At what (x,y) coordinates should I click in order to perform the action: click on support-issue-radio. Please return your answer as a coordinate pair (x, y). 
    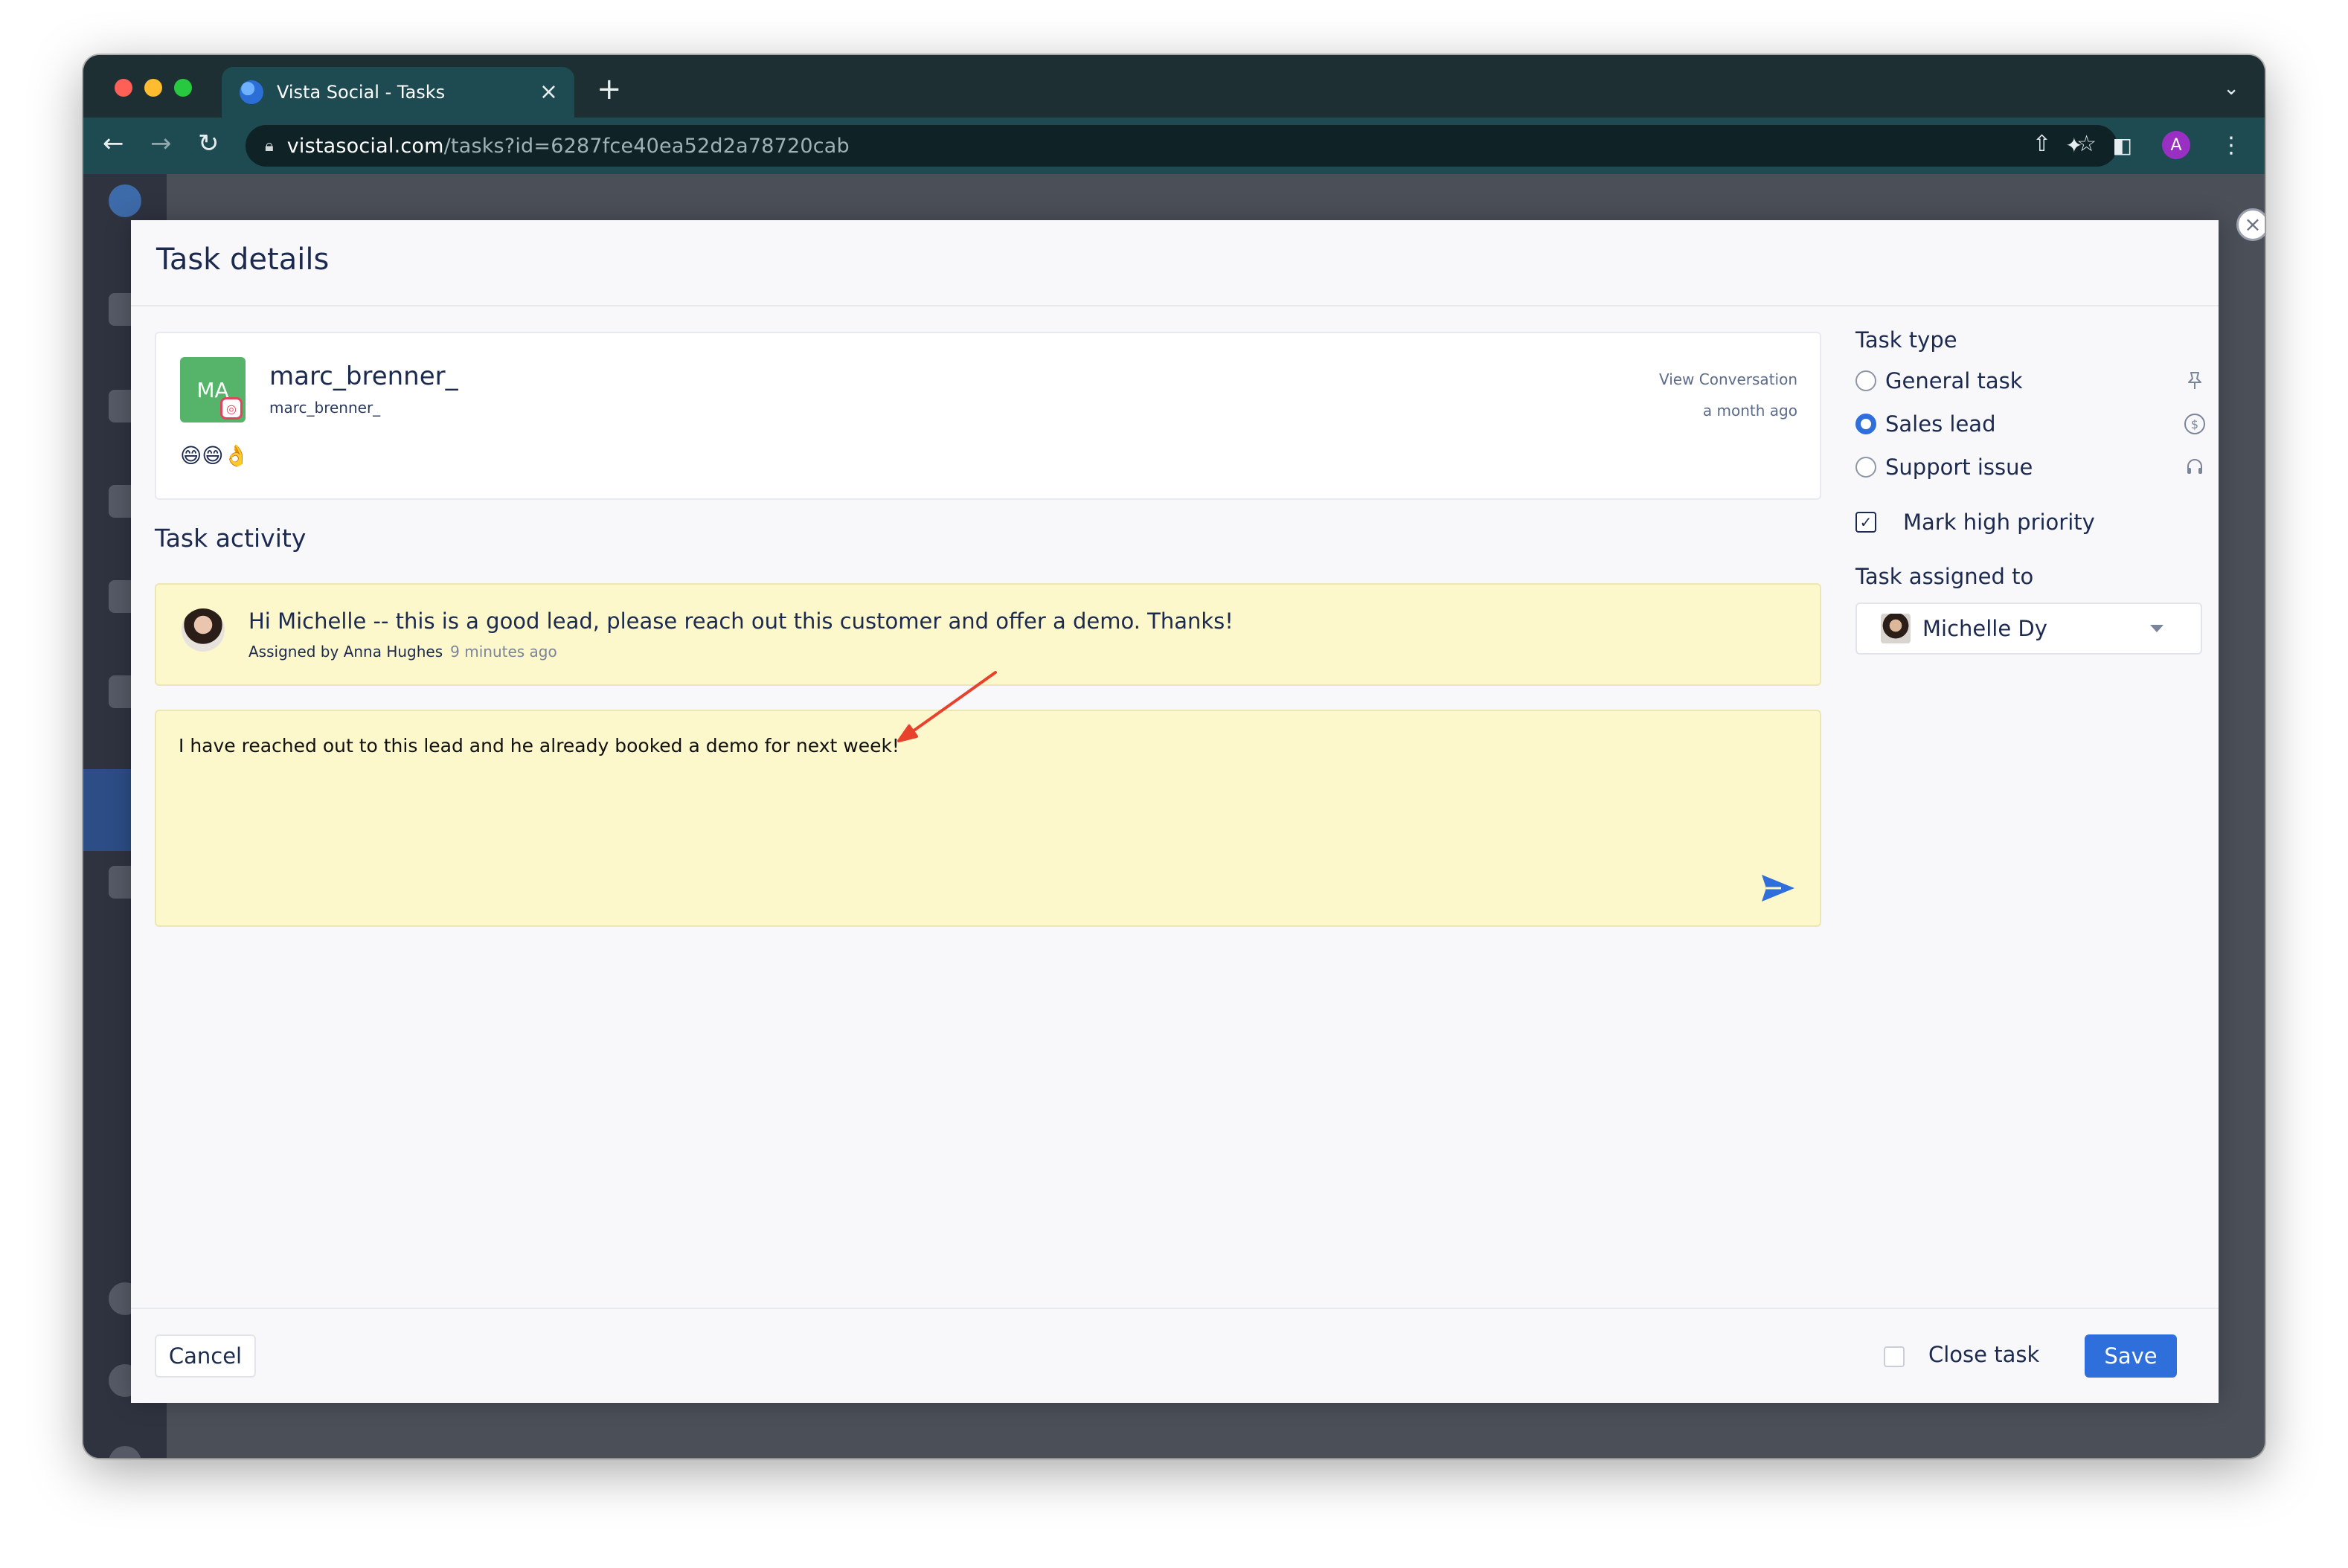
    Looking at the image, I should click on (1865, 467).